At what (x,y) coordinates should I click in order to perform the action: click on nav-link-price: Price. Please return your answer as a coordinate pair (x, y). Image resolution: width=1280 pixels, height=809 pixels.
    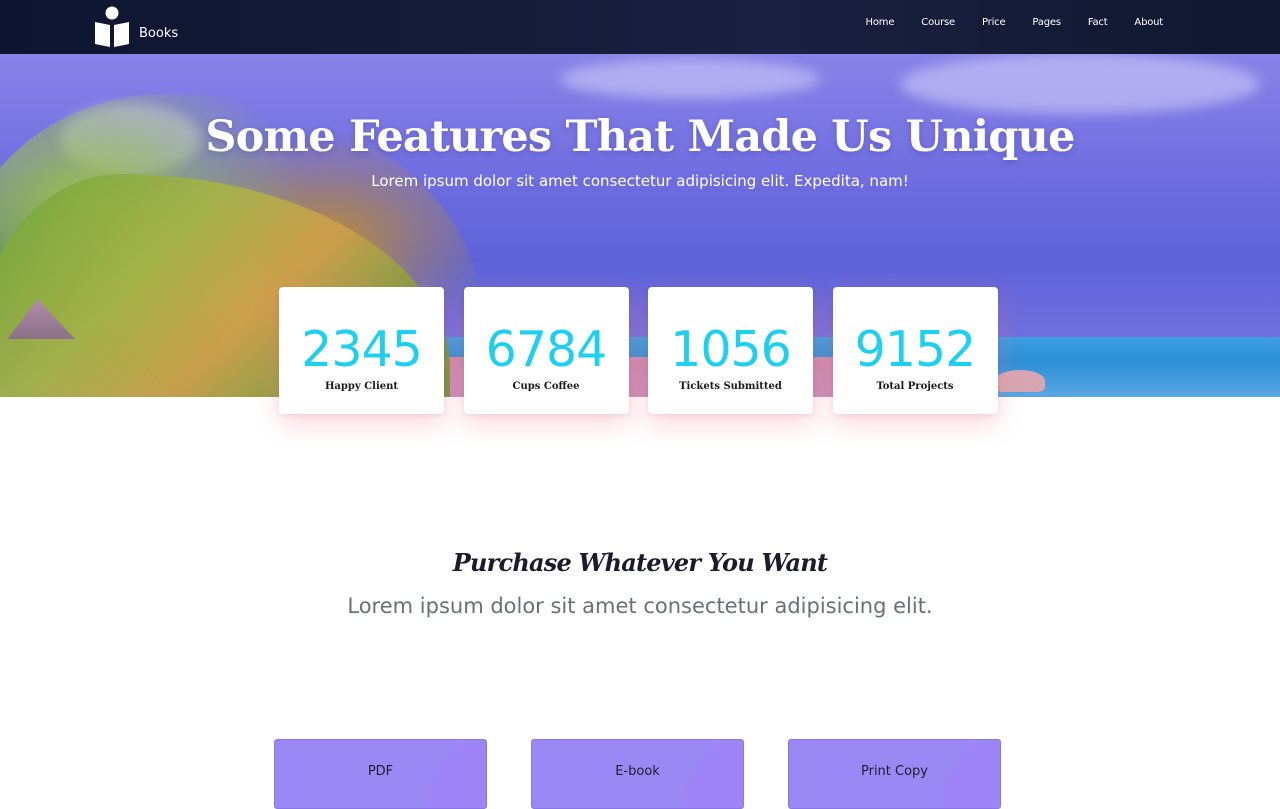
    Looking at the image, I should click on (994, 22).